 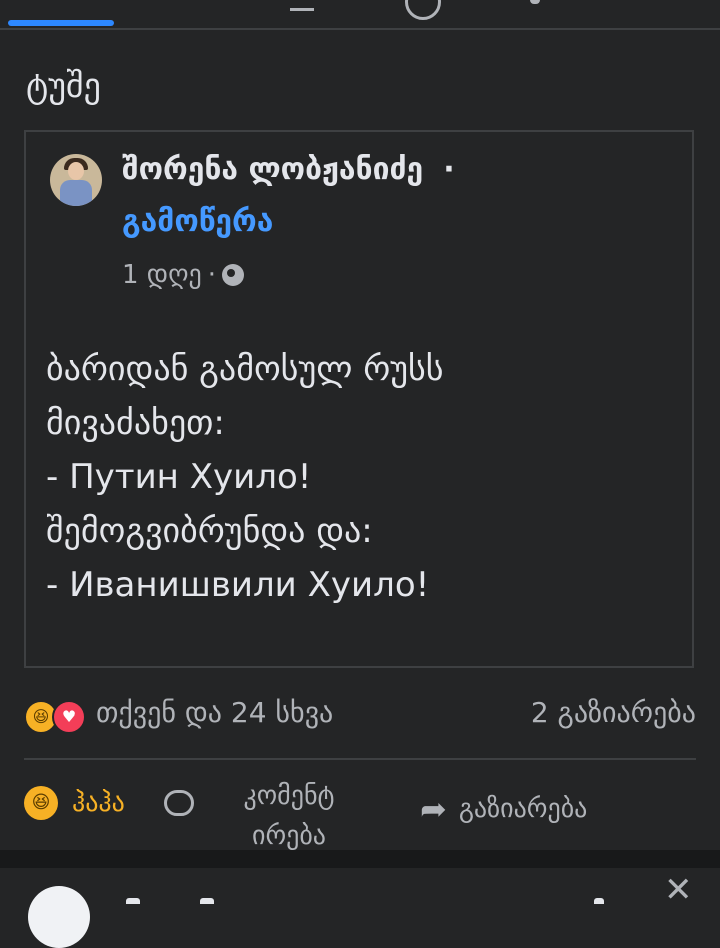 I want to click on haha-button: 😆 ჰაჰა, so click(x=74, y=803).